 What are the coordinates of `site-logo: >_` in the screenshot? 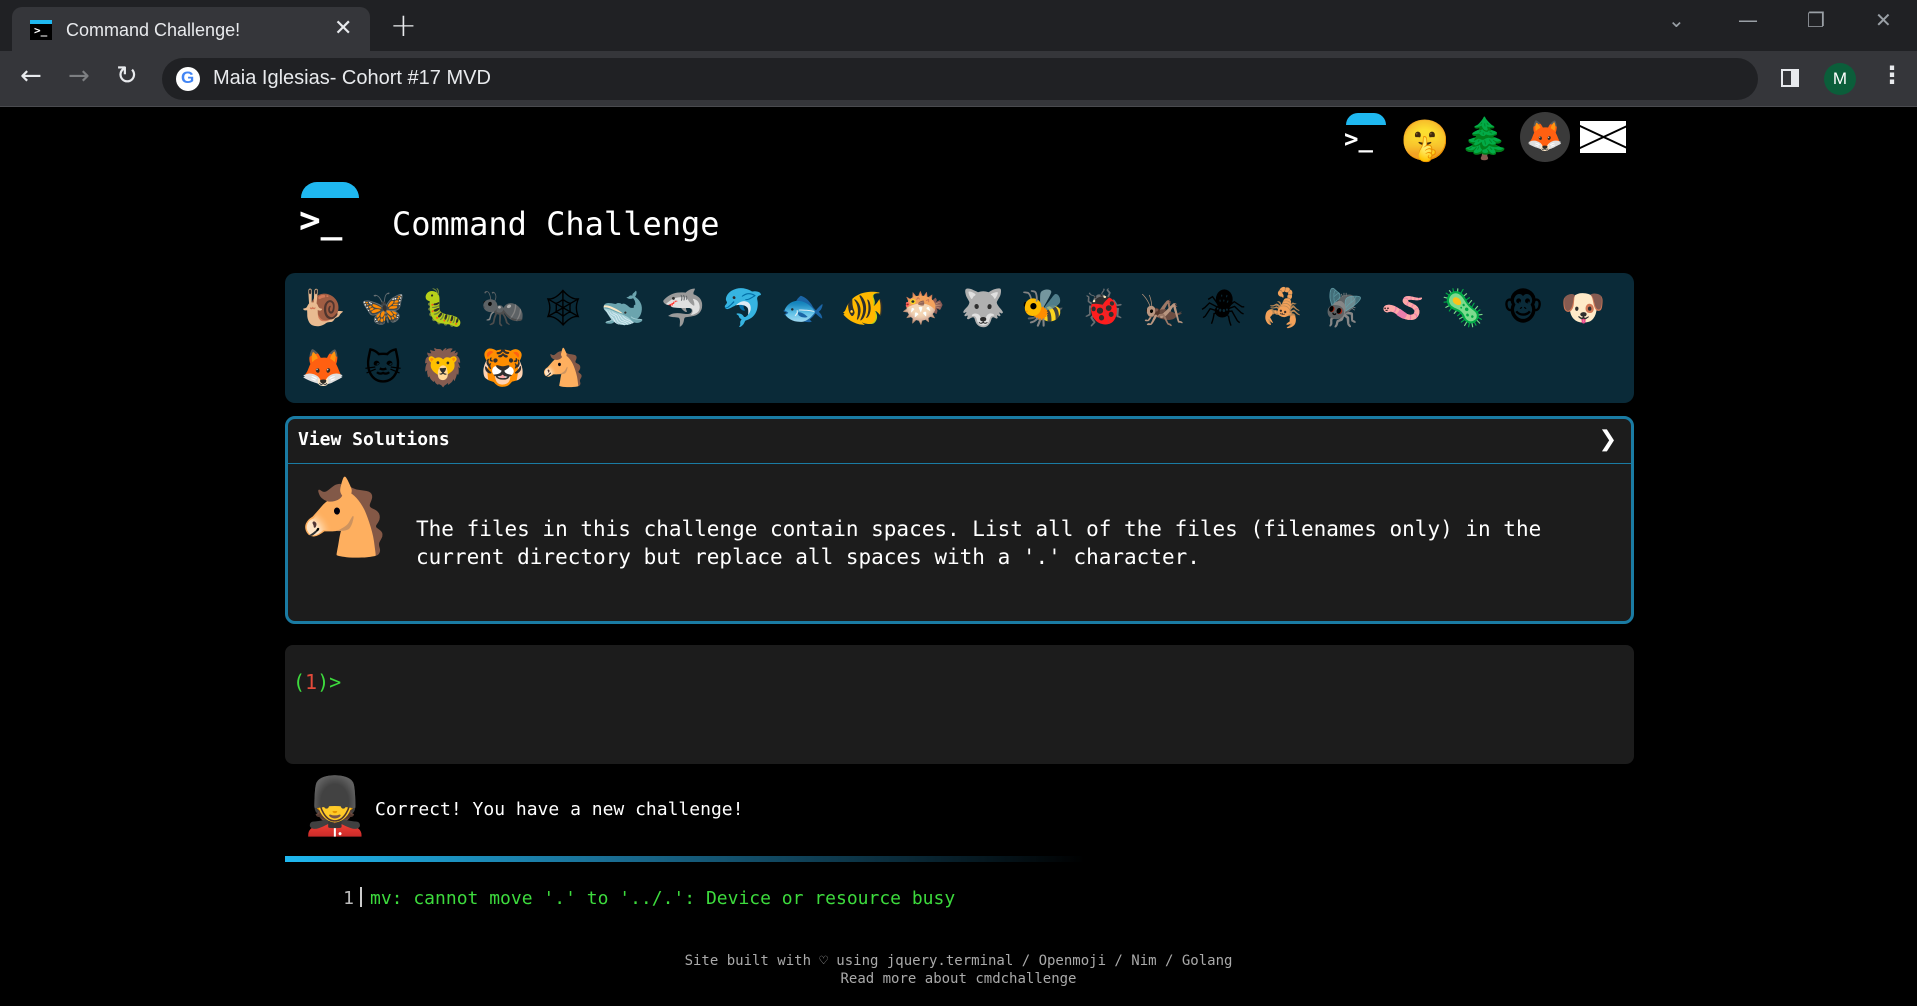 It's located at (328, 214).